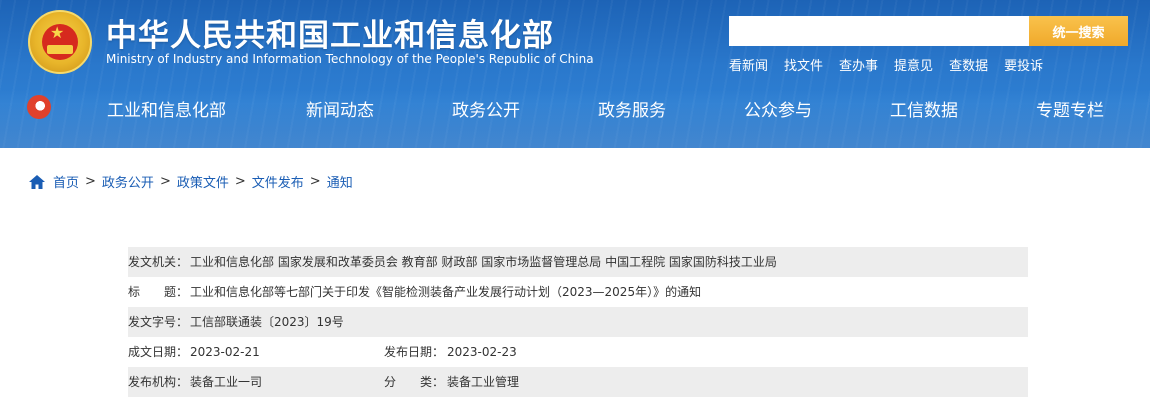 This screenshot has width=1150, height=405. I want to click on quick-link-files: 找文件, so click(803, 64).